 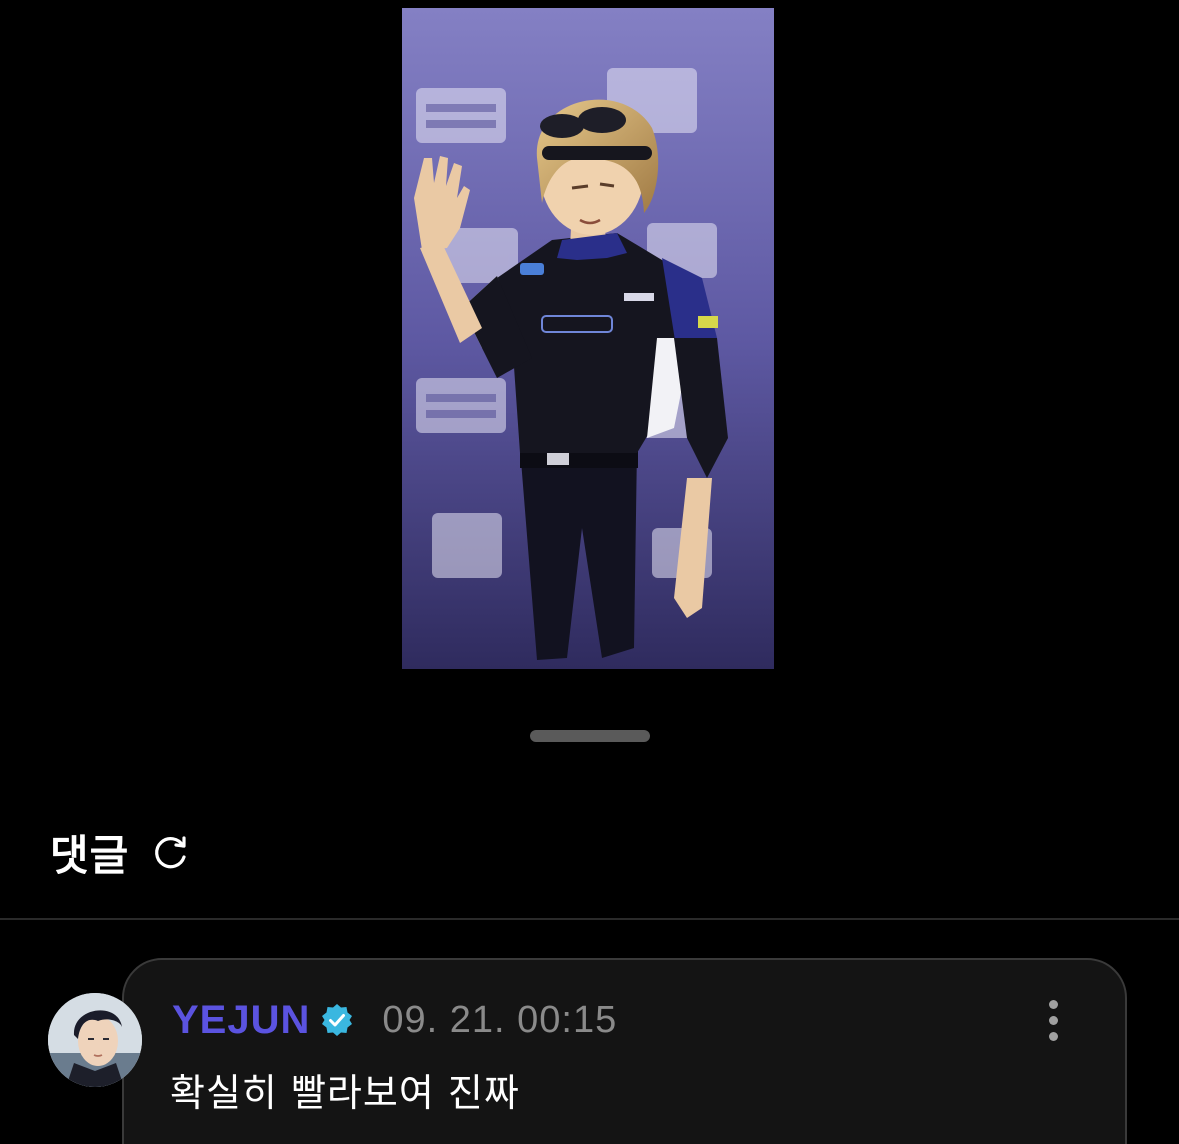 I want to click on comment-author: YEJUN, so click(x=241, y=1020).